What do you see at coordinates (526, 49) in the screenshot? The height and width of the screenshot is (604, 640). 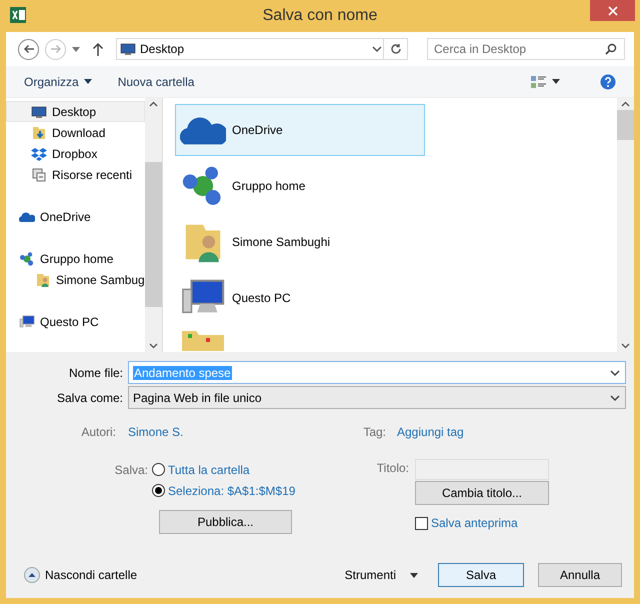 I see `search-field: Cerca in Desktop` at bounding box center [526, 49].